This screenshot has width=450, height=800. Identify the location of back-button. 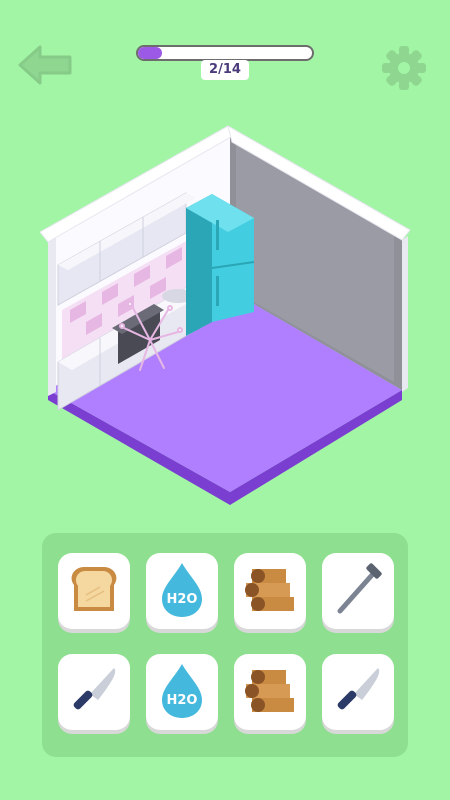
(46, 65).